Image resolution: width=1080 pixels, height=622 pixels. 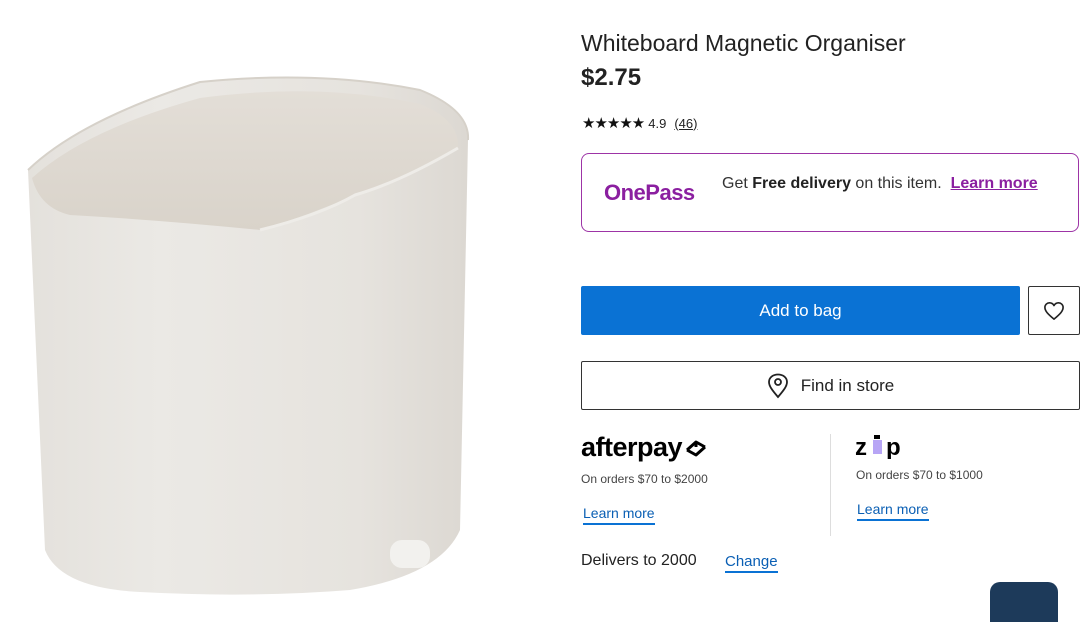 I want to click on svg-text: z, so click(x=861, y=447).